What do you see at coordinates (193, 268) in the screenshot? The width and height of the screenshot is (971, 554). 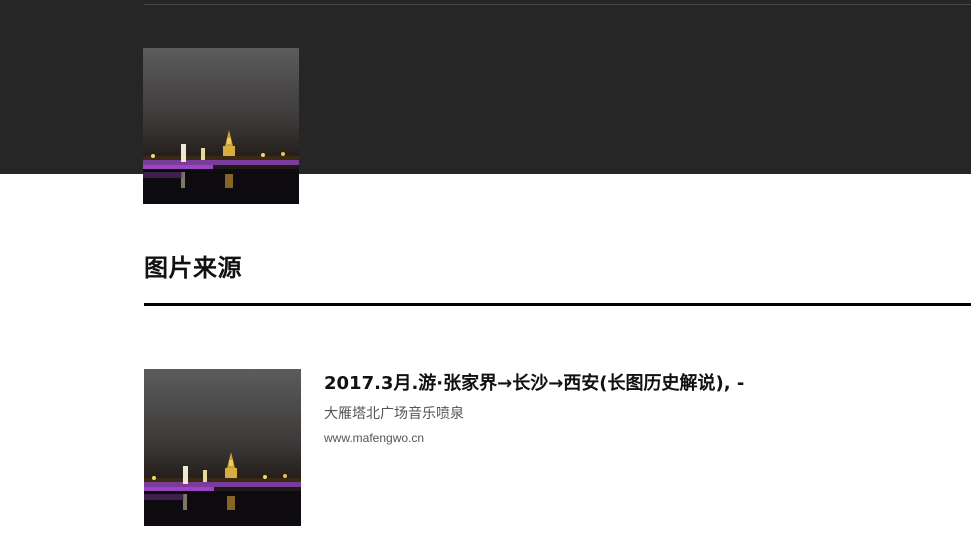 I see `image-source-heading: 图片来源` at bounding box center [193, 268].